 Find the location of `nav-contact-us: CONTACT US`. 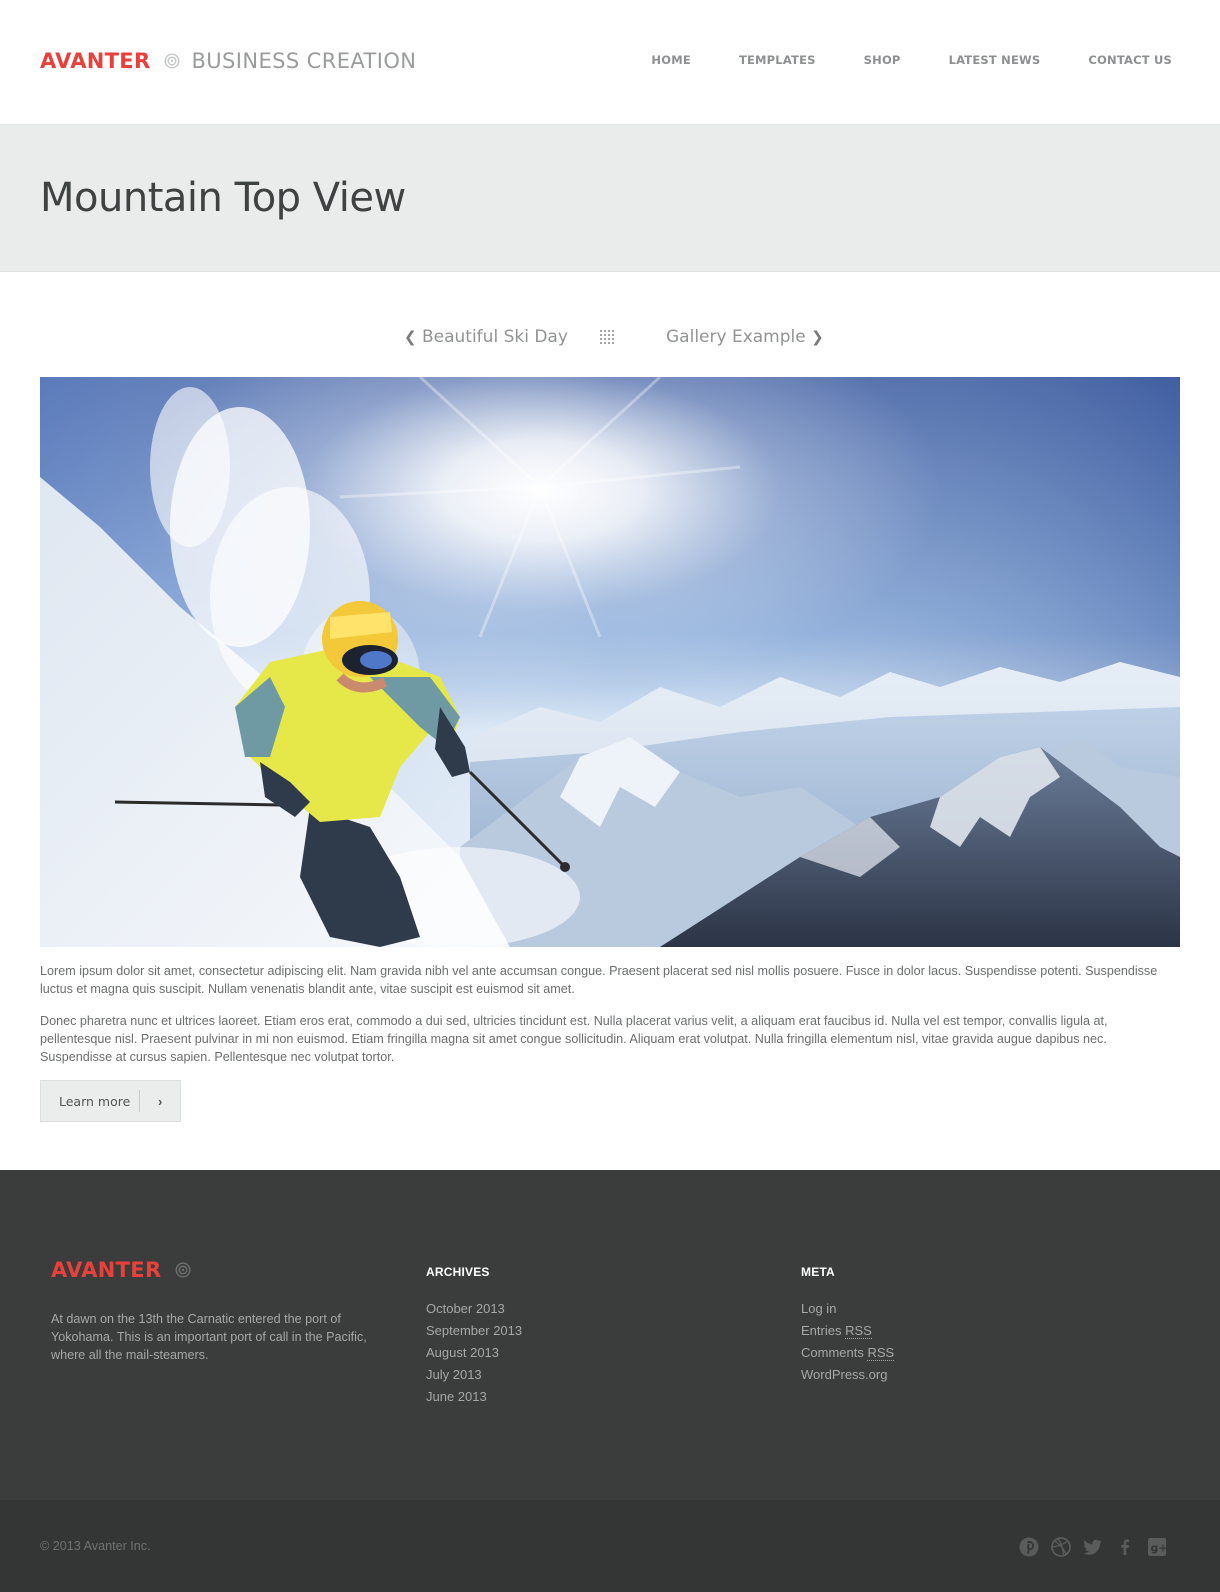

nav-contact-us: CONTACT US is located at coordinates (1130, 60).